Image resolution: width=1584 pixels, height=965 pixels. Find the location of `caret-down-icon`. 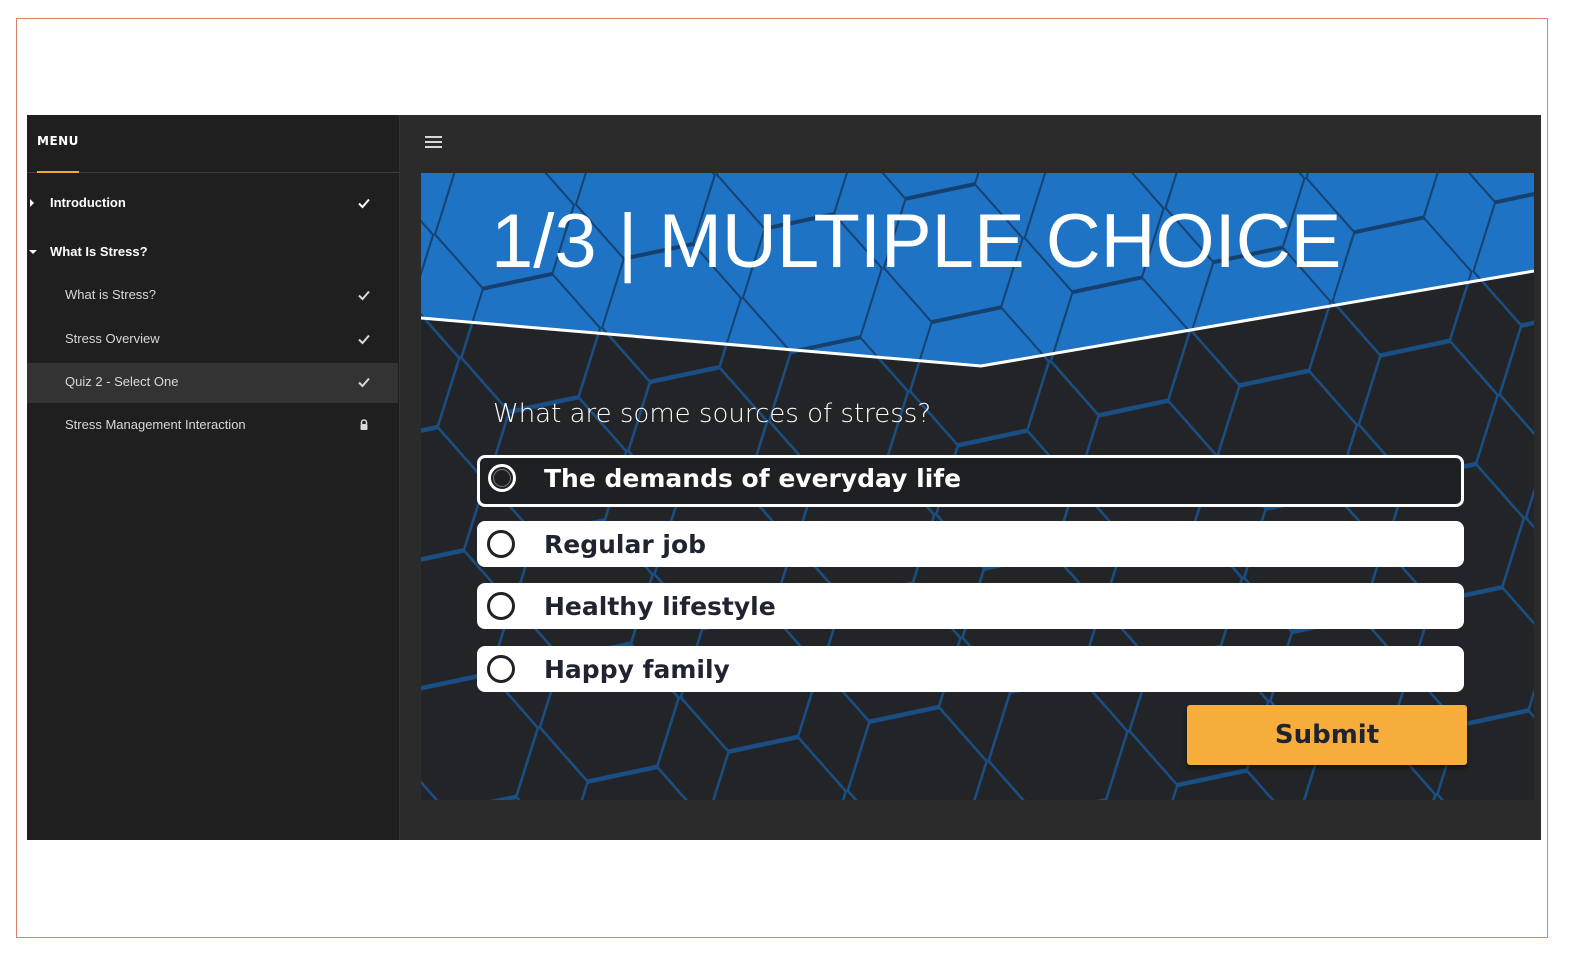

caret-down-icon is located at coordinates (33, 252).